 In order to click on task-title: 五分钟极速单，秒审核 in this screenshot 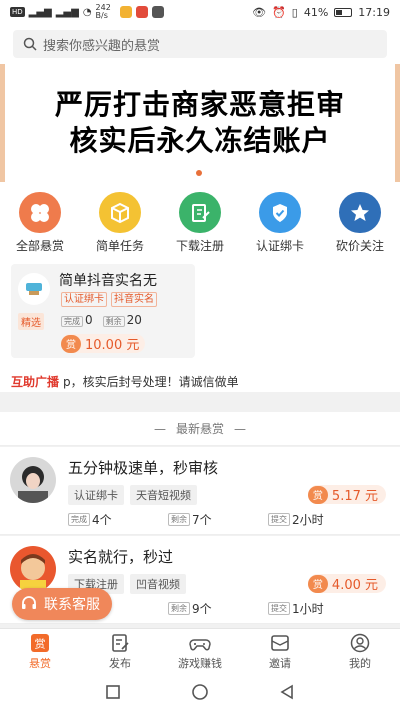, I will do `click(143, 468)`.